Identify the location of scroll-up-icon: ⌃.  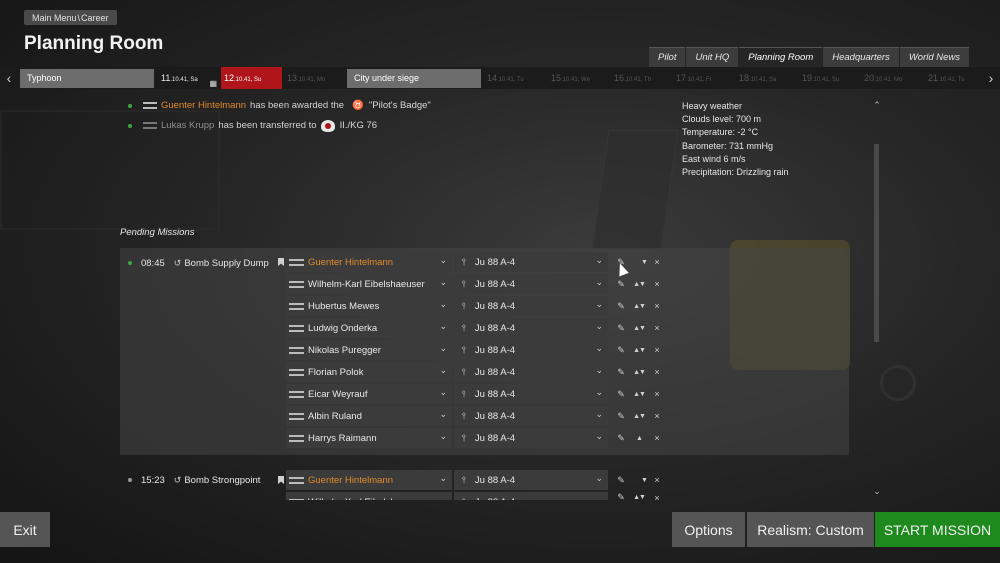
(877, 105).